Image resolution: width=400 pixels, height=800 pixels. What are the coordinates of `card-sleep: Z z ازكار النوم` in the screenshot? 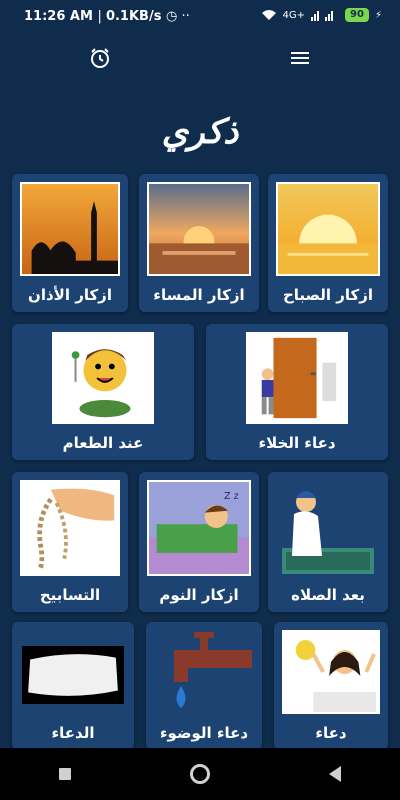 It's located at (199, 542).